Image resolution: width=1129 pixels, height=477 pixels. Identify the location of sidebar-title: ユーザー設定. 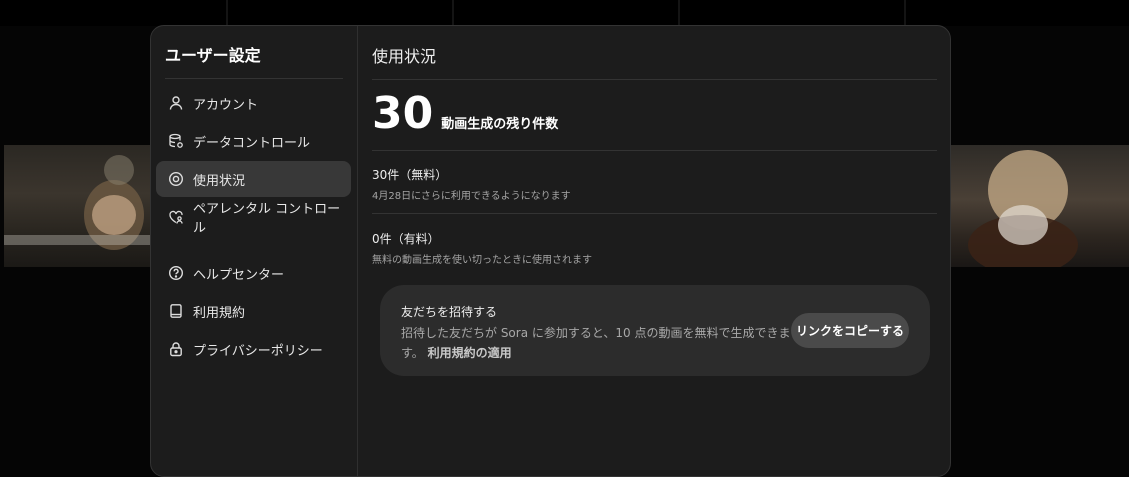
(213, 55).